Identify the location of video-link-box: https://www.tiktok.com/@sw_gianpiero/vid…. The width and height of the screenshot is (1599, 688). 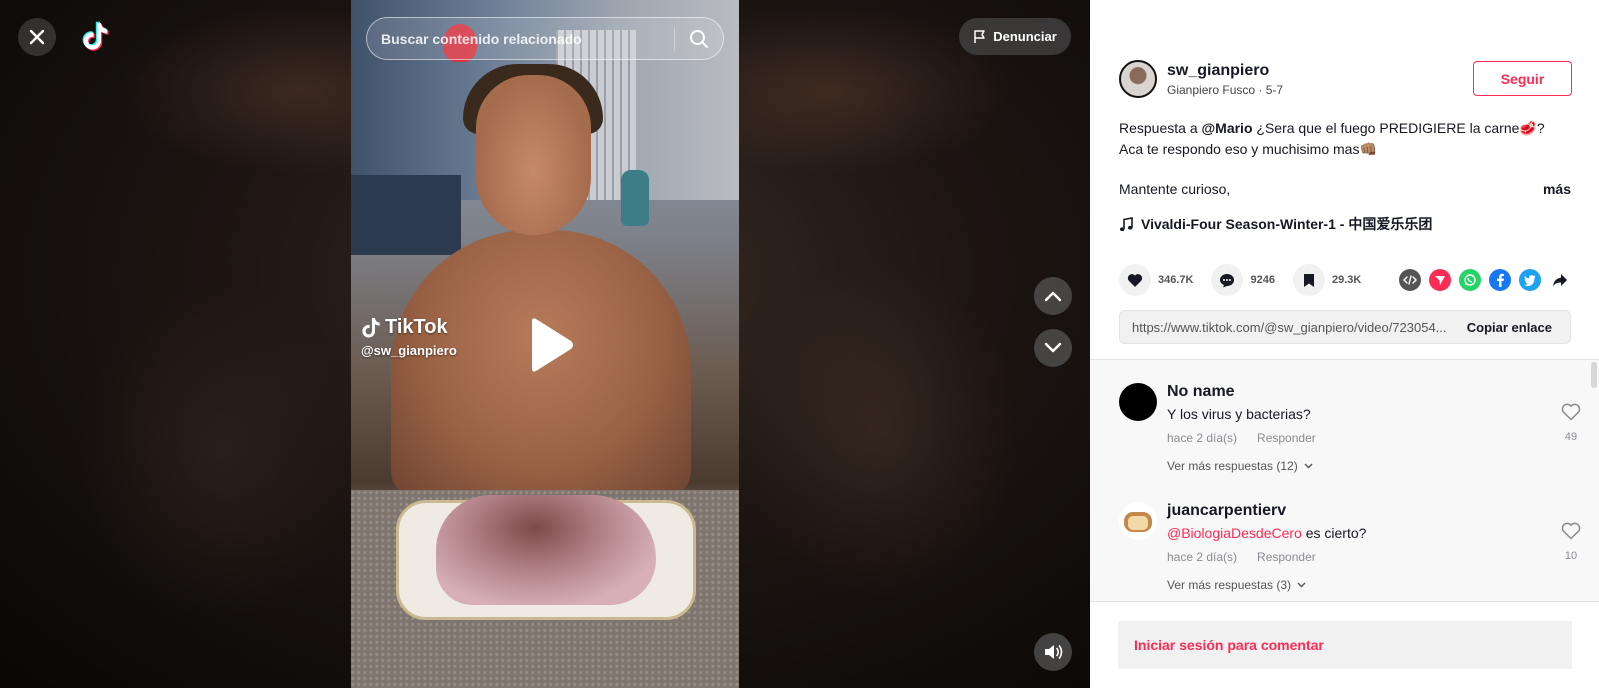
(1345, 327).